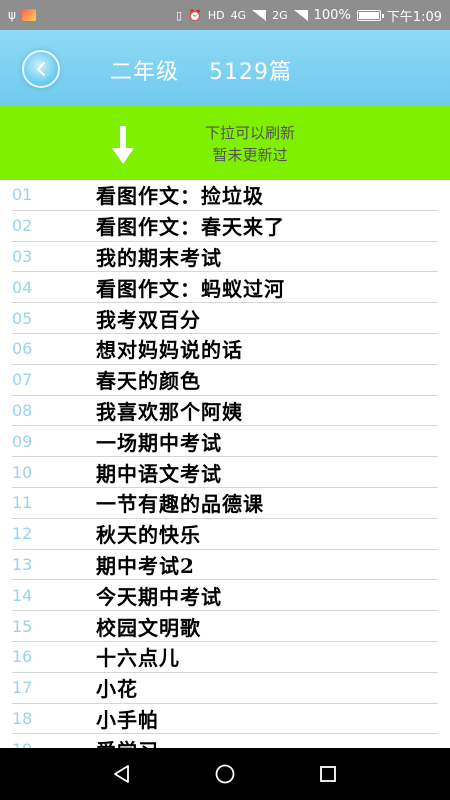 The height and width of the screenshot is (800, 450). What do you see at coordinates (159, 473) in the screenshot?
I see `item-title: 期中语文考试` at bounding box center [159, 473].